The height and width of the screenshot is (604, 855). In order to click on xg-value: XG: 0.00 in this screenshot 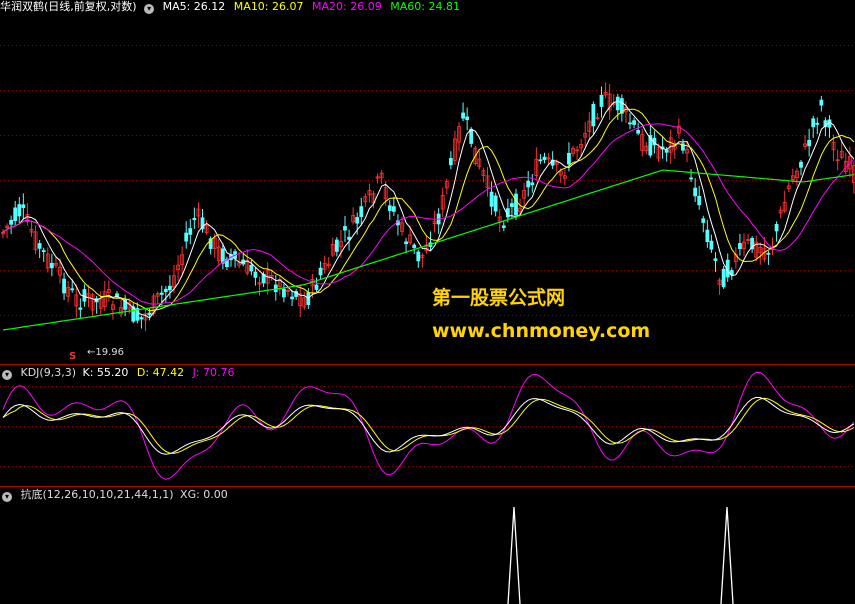, I will do `click(204, 494)`.